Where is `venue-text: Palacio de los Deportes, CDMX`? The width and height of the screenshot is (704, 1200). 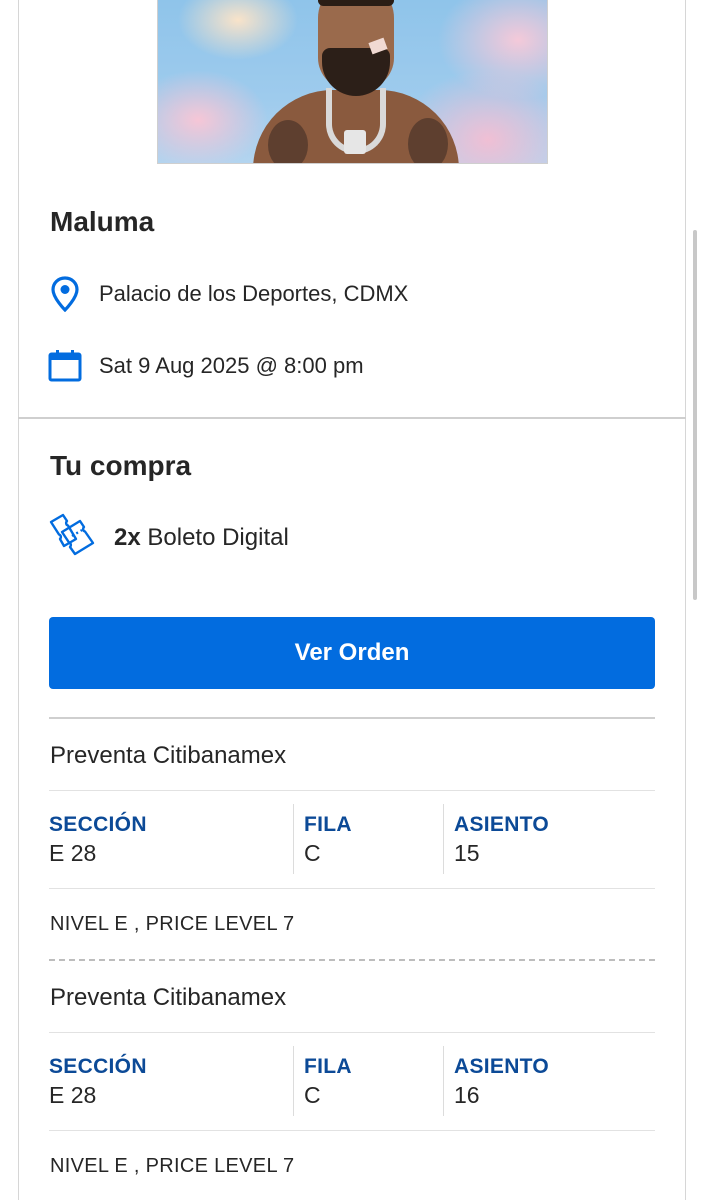
venue-text: Palacio de los Deportes, CDMX is located at coordinates (254, 293).